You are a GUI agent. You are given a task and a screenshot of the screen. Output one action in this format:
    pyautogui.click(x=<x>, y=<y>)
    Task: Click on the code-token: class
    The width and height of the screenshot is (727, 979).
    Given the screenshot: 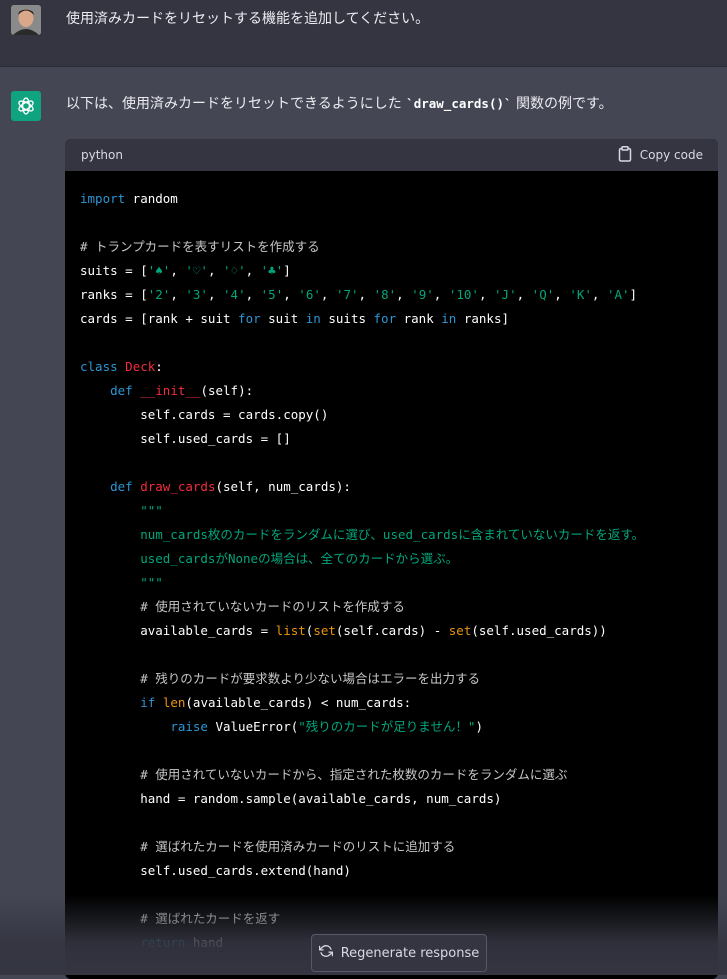 What is the action you would take?
    pyautogui.click(x=99, y=366)
    